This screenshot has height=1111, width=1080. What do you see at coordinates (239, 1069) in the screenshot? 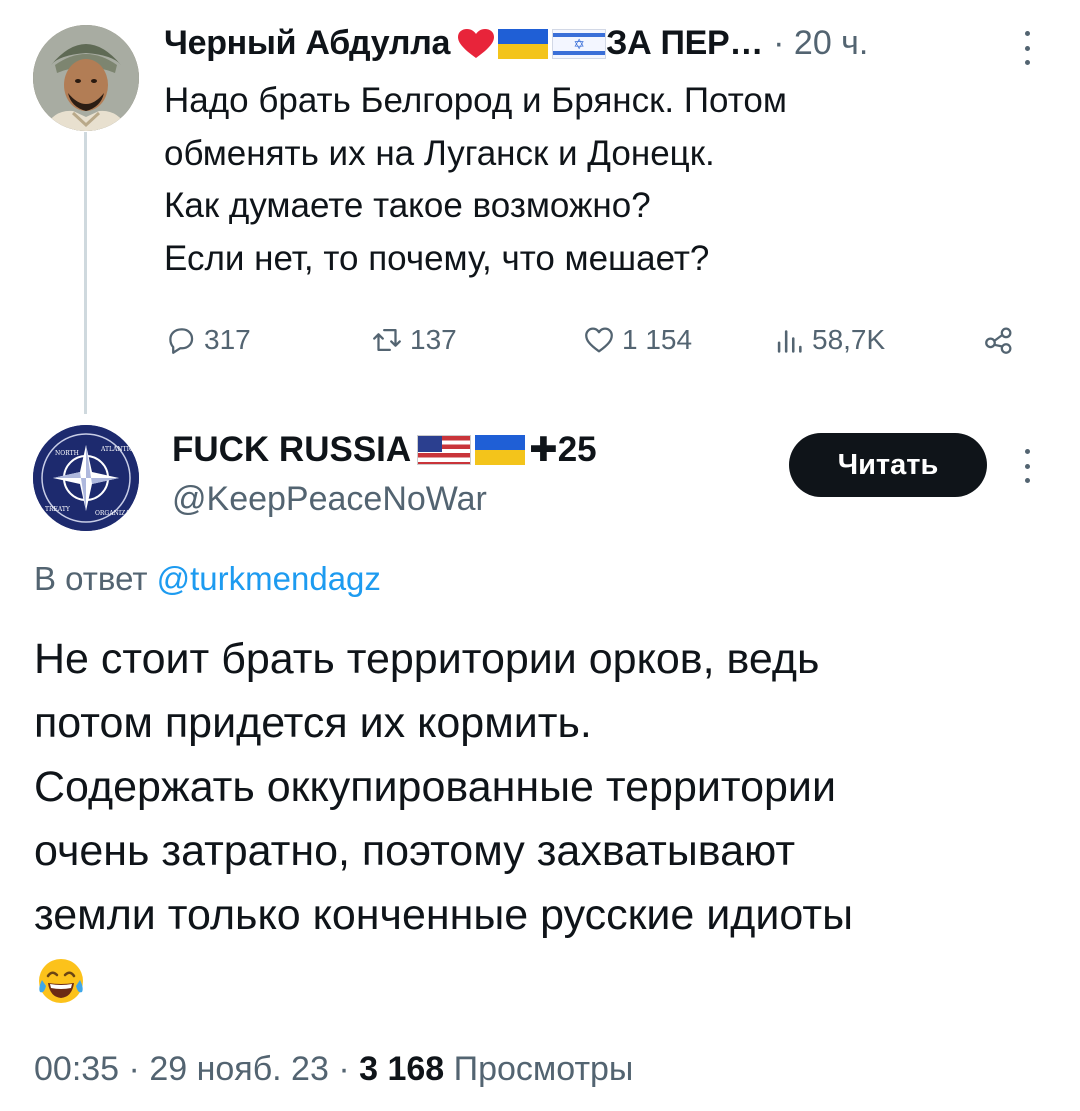
I see `tweet-date: 29 нояб. 23` at bounding box center [239, 1069].